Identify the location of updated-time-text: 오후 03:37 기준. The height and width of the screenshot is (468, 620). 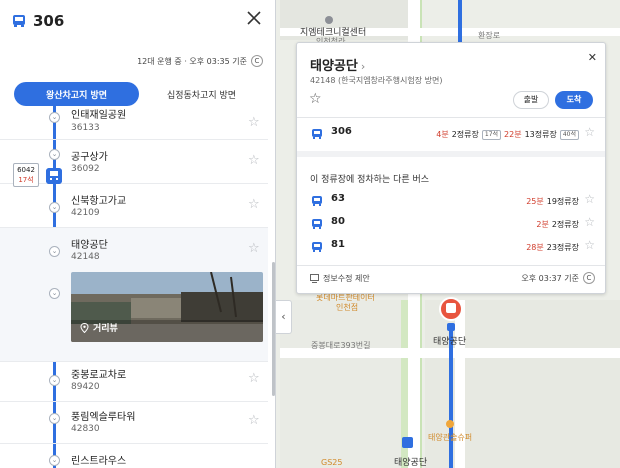
(550, 278).